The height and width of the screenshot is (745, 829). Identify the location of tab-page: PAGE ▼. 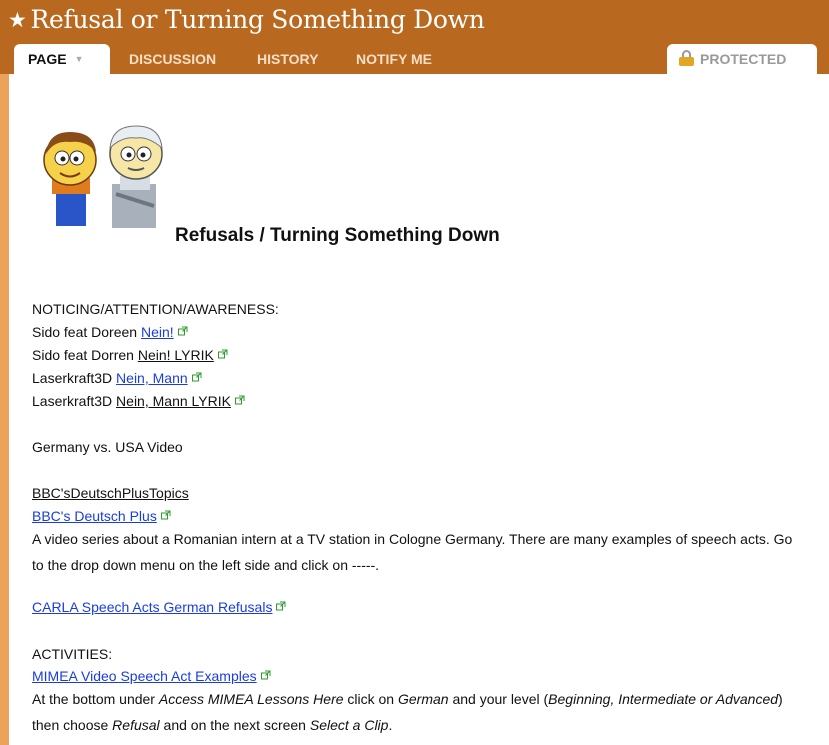
(62, 59).